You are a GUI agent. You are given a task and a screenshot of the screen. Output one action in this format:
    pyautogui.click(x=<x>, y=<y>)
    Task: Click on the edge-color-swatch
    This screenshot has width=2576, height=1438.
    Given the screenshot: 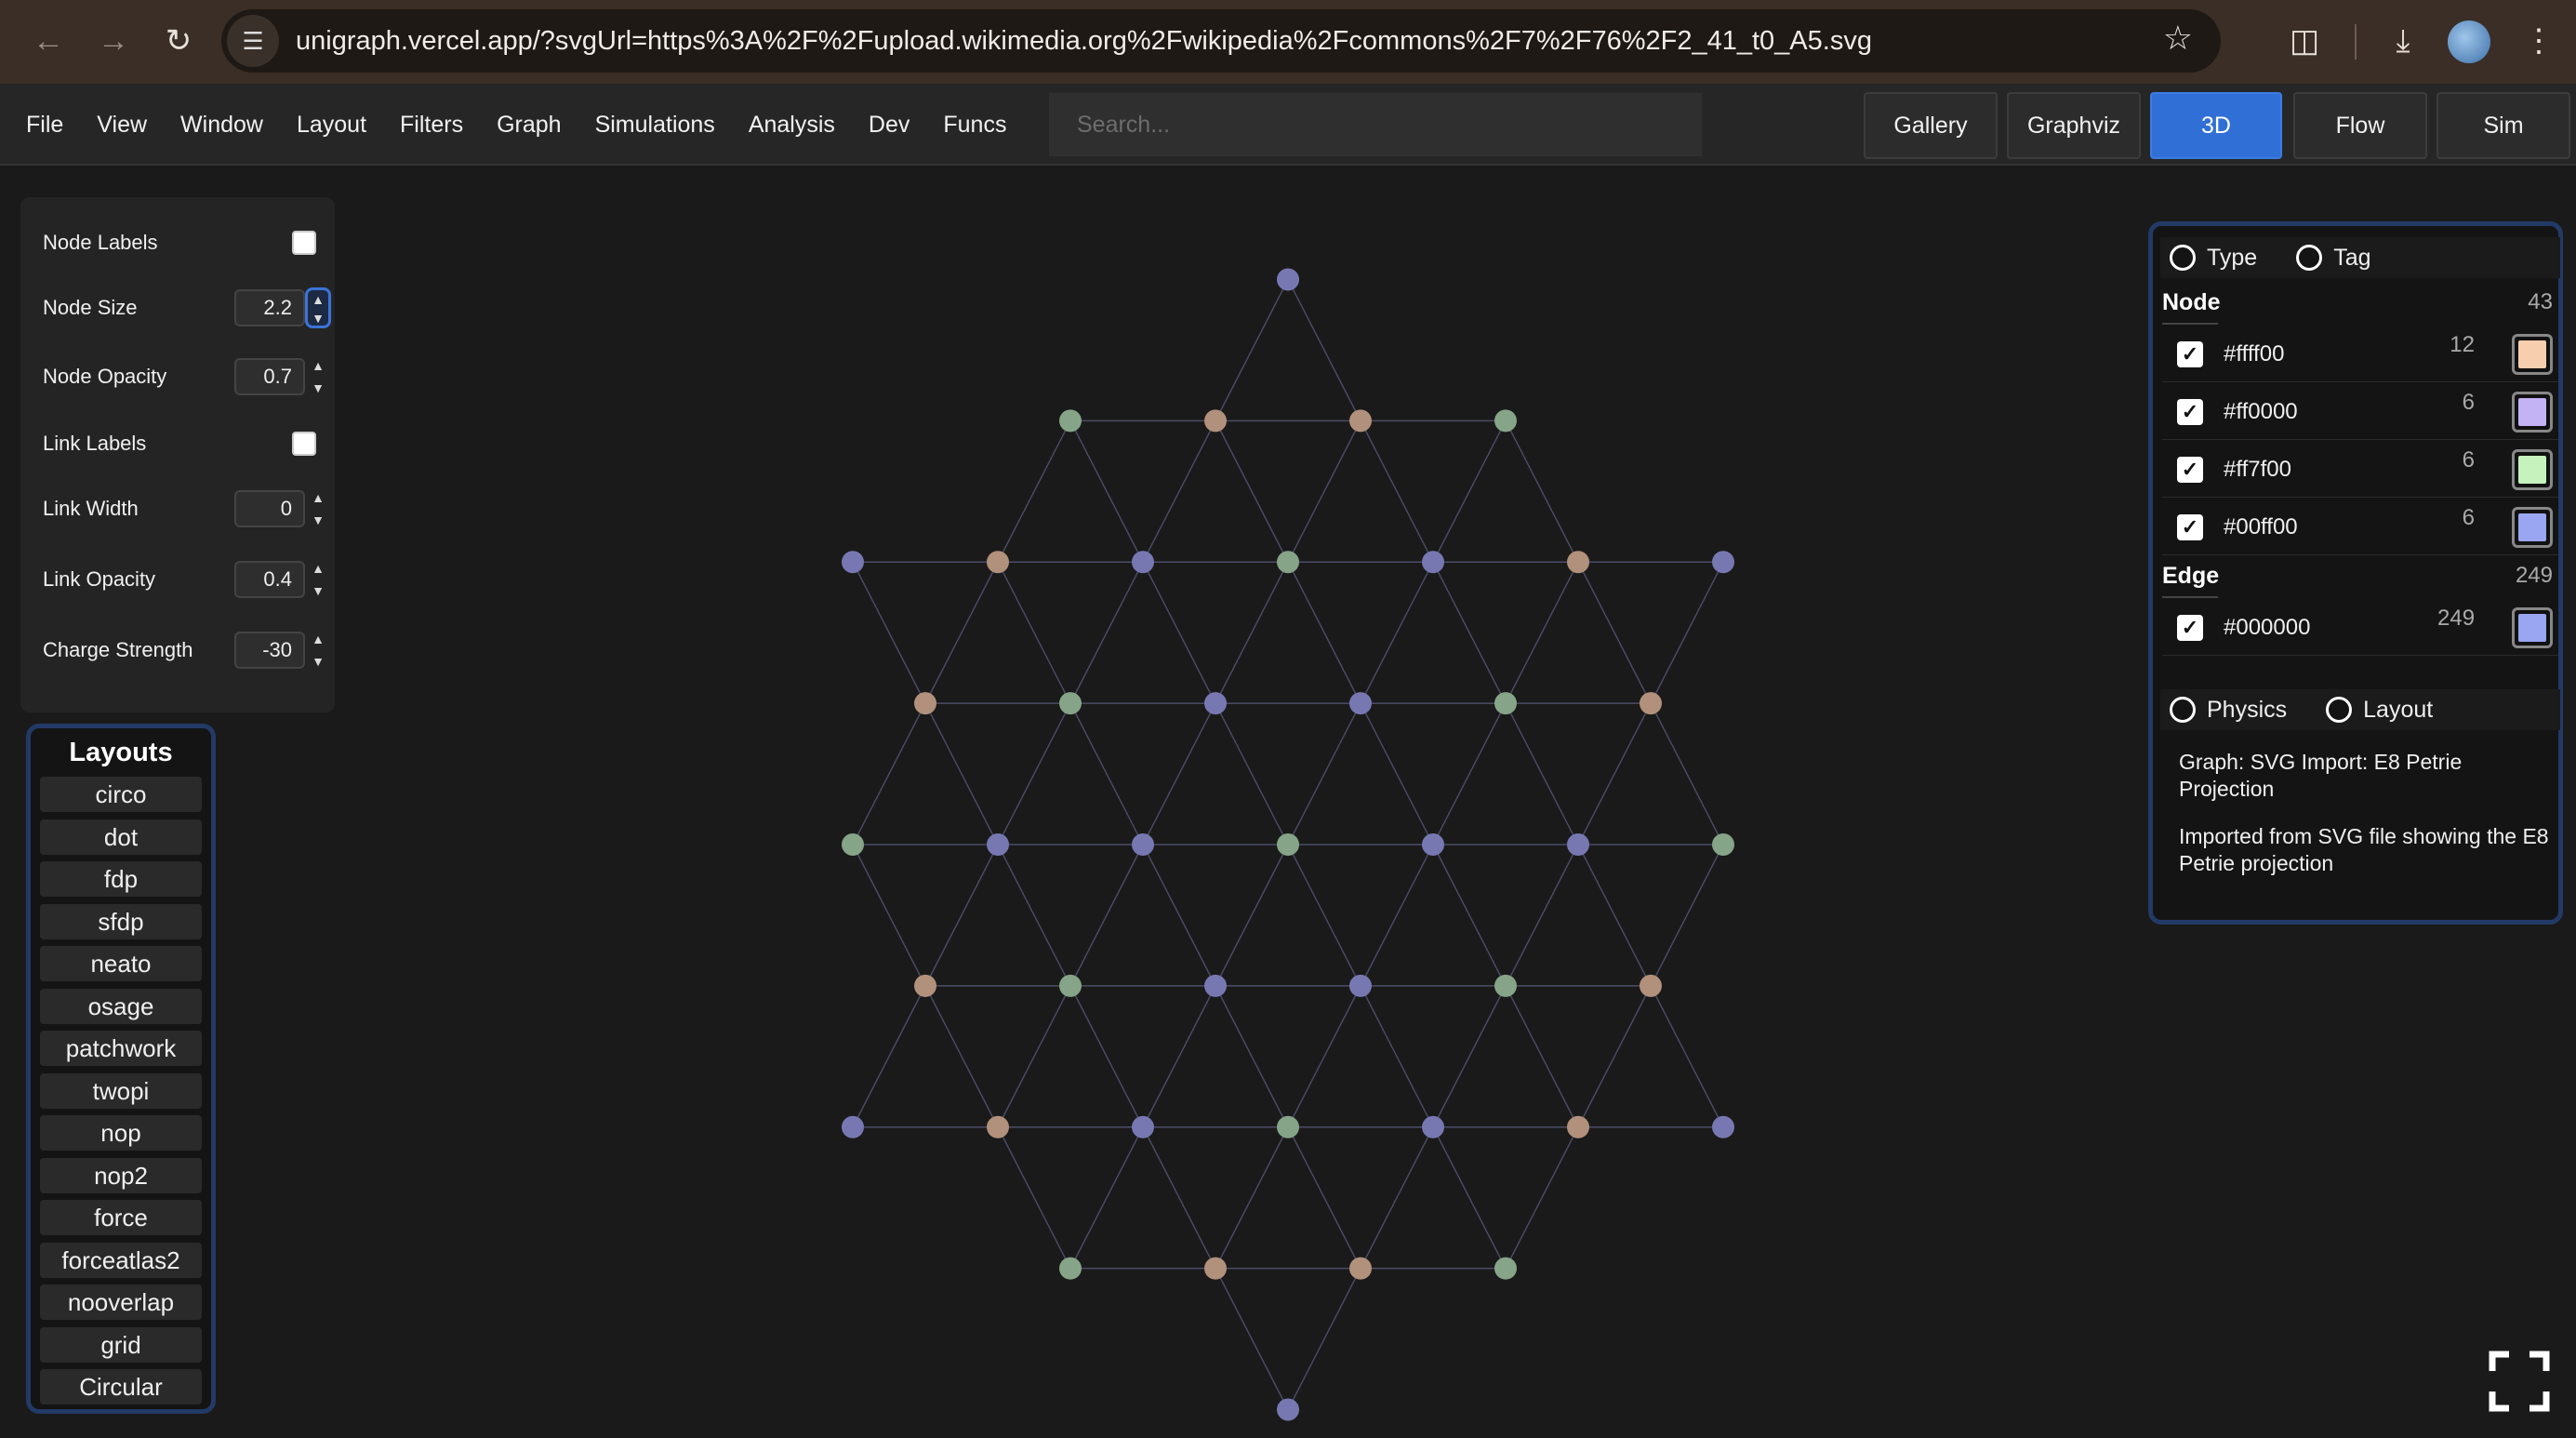 What is the action you would take?
    pyautogui.click(x=2532, y=627)
    